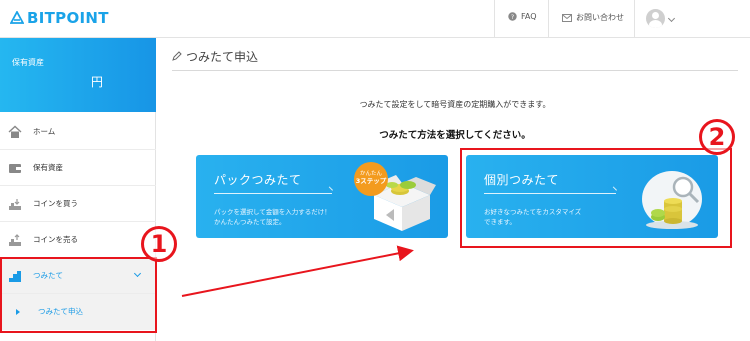 The width and height of the screenshot is (750, 341). I want to click on top-header: BITPOINT ? FAQ お問い合わせ, so click(375, 19).